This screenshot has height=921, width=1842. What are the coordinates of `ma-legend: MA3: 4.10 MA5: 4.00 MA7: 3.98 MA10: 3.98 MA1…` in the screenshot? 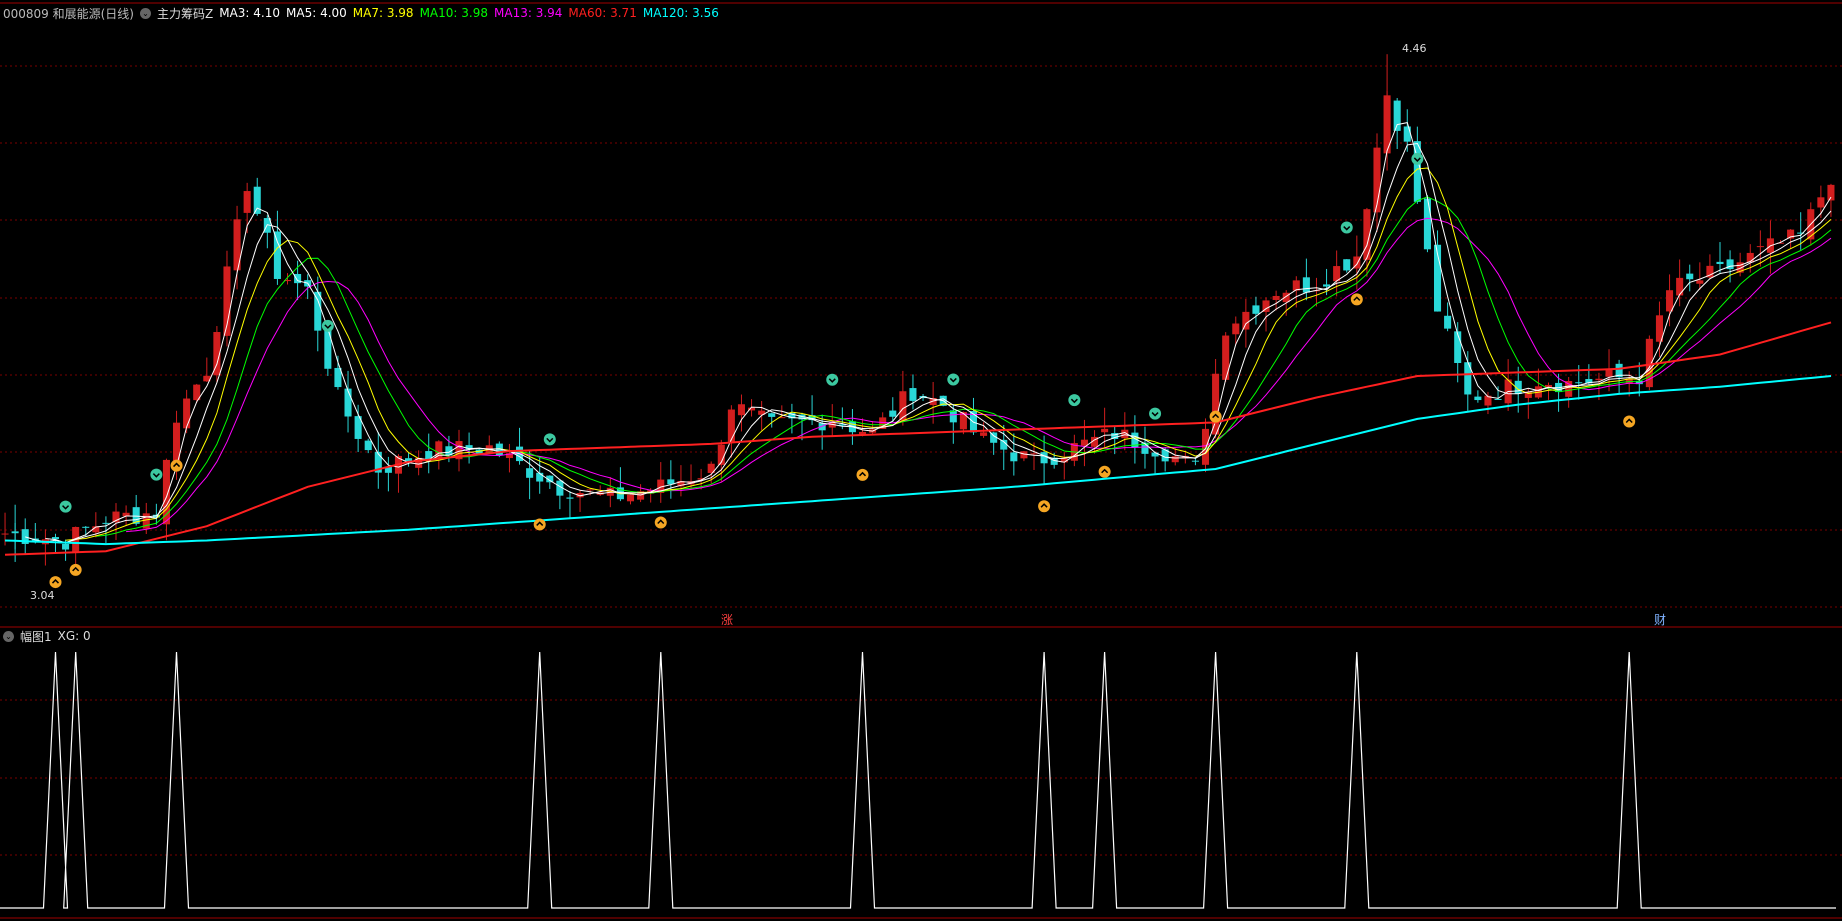 It's located at (472, 13).